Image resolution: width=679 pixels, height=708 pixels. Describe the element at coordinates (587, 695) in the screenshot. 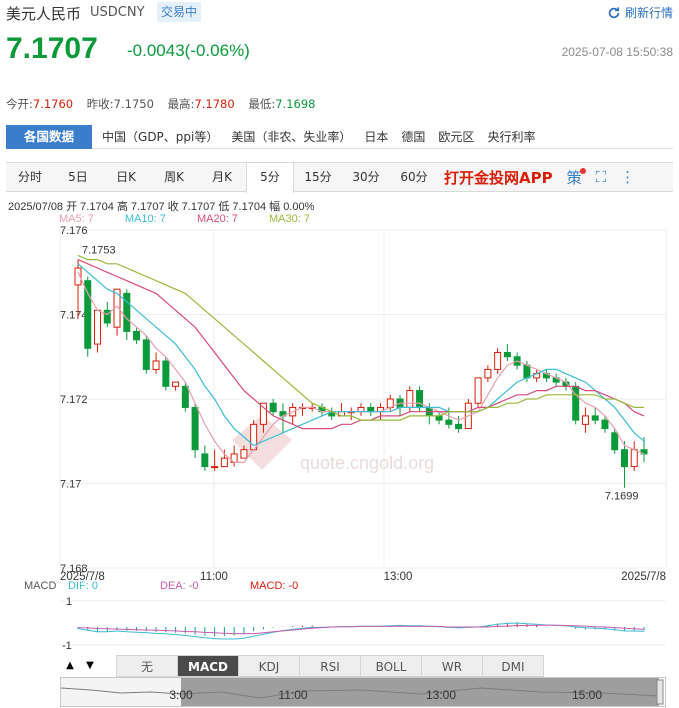

I see `navigator-label: 15:00` at that location.